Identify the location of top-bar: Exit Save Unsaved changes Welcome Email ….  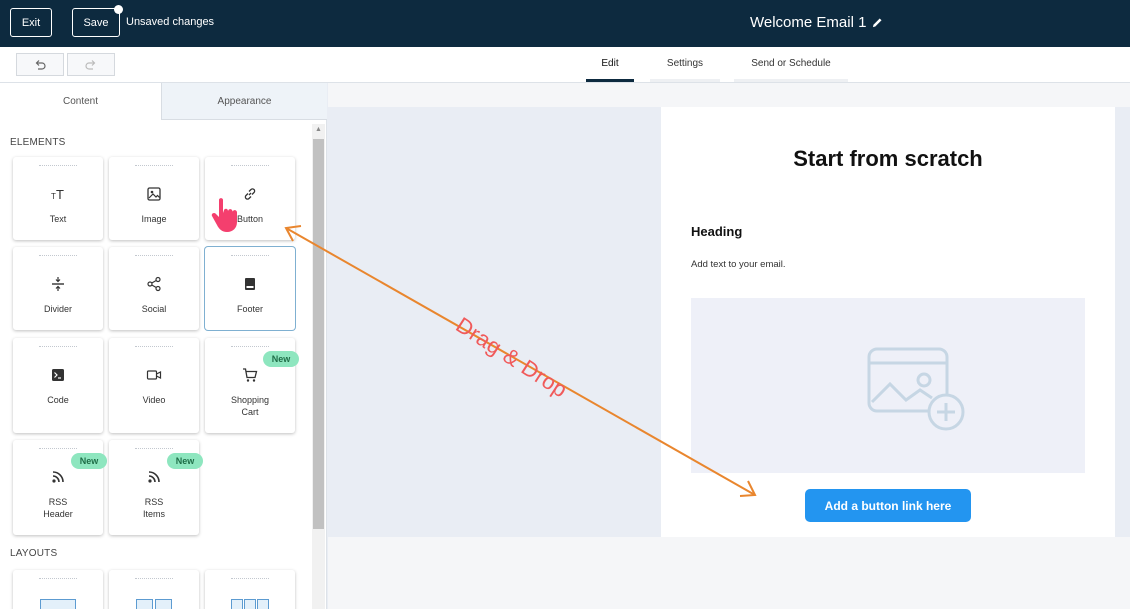
(565, 23).